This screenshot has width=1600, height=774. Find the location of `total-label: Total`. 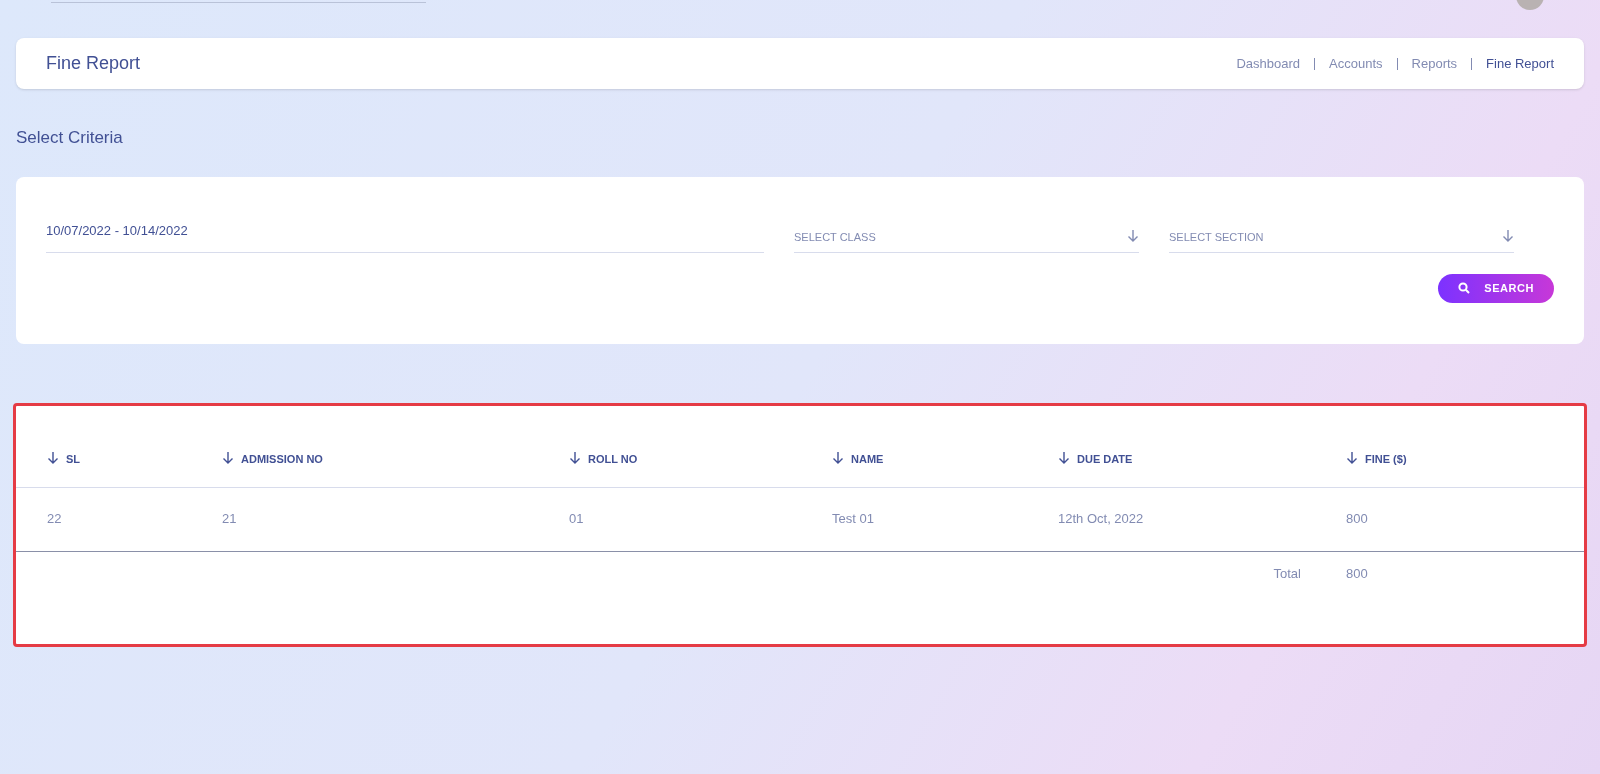

total-label: Total is located at coordinates (1287, 573).